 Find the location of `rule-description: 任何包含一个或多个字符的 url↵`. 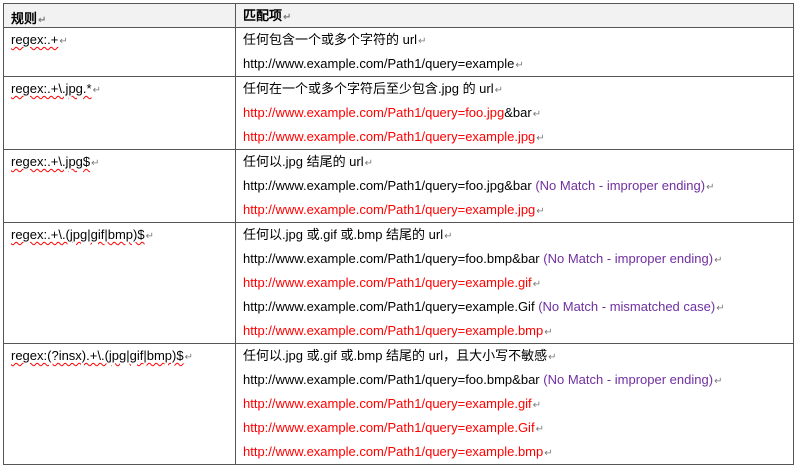

rule-description: 任何包含一个或多个字符的 url↵ is located at coordinates (518, 40).